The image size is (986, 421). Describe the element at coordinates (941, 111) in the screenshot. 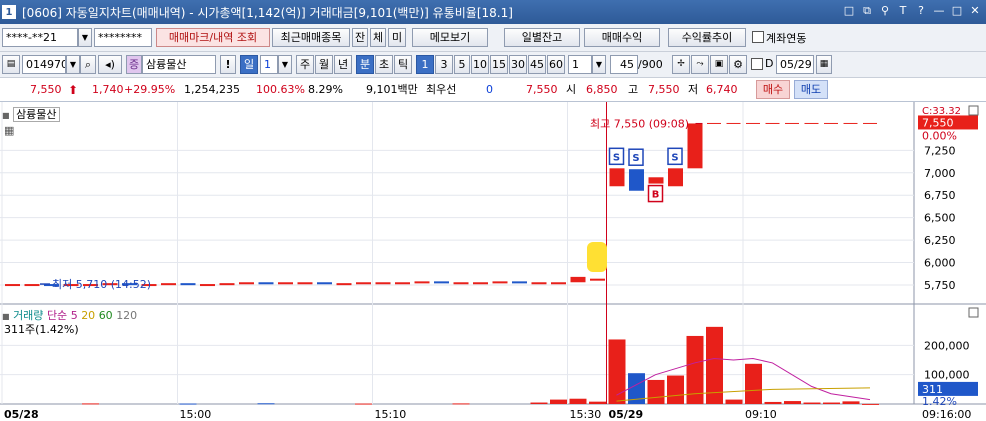

I see `right-top-label: C:33.32` at that location.